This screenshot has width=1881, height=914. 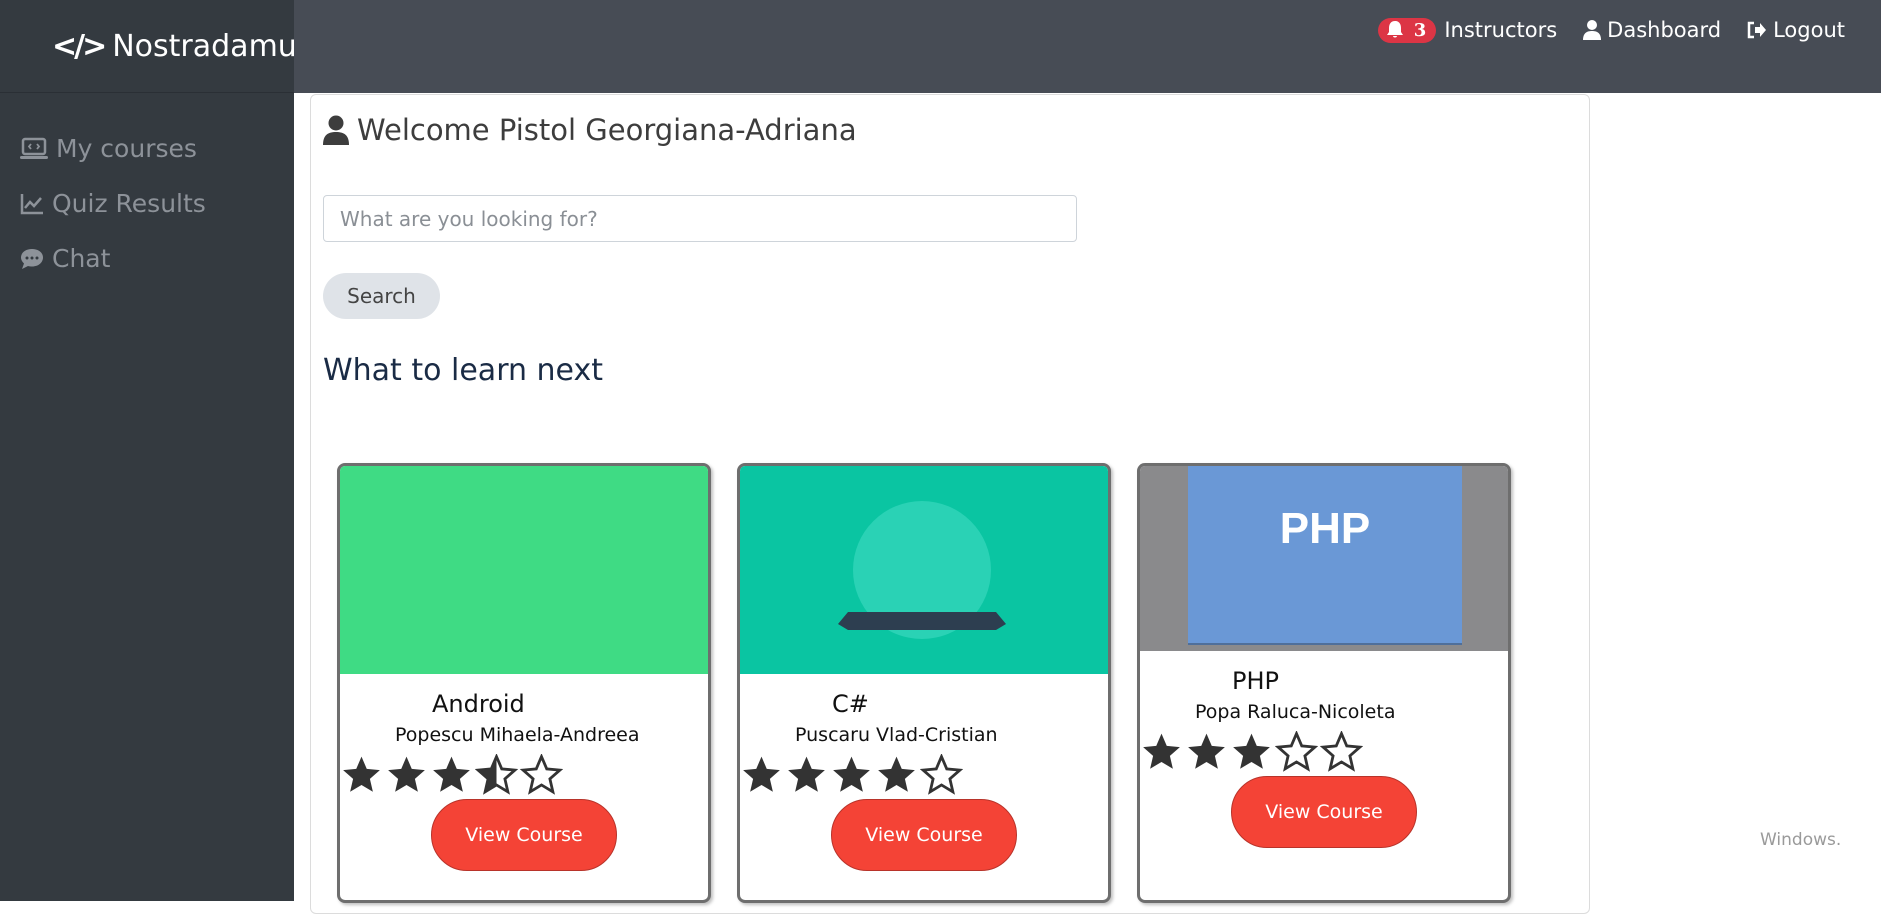 What do you see at coordinates (1407, 30) in the screenshot?
I see `notification-badge: 3` at bounding box center [1407, 30].